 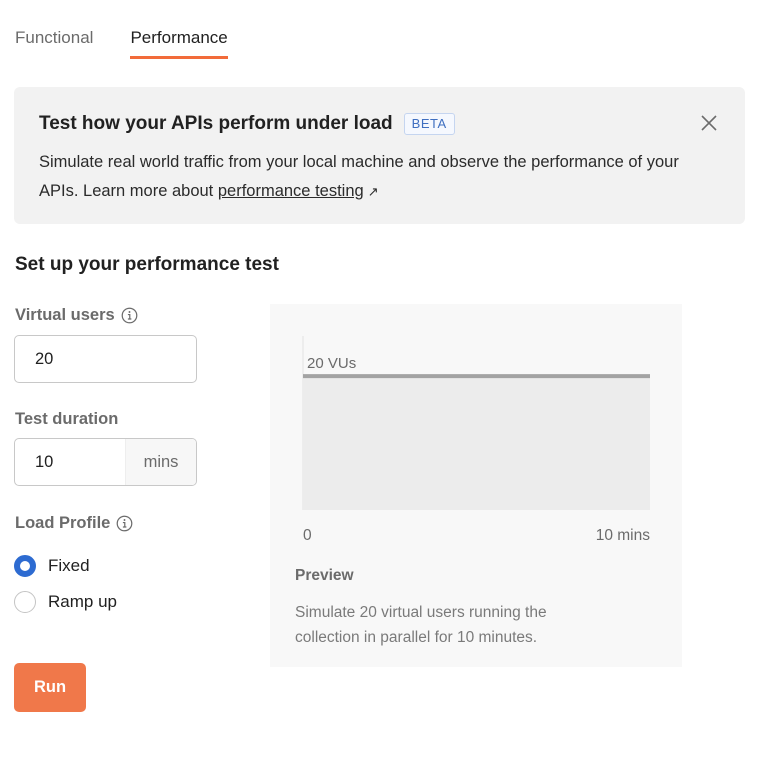 I want to click on radio-fixed-label: Fixed, so click(x=69, y=565).